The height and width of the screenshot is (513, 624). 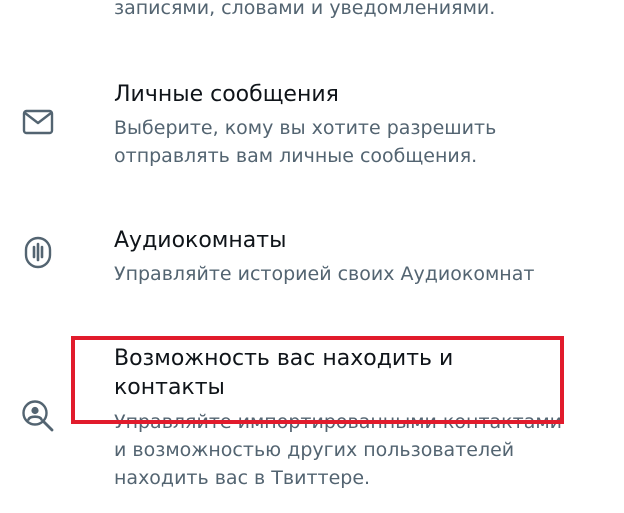 I want to click on previous-item-description: записями, словами и уведомлениями., so click(x=305, y=9).